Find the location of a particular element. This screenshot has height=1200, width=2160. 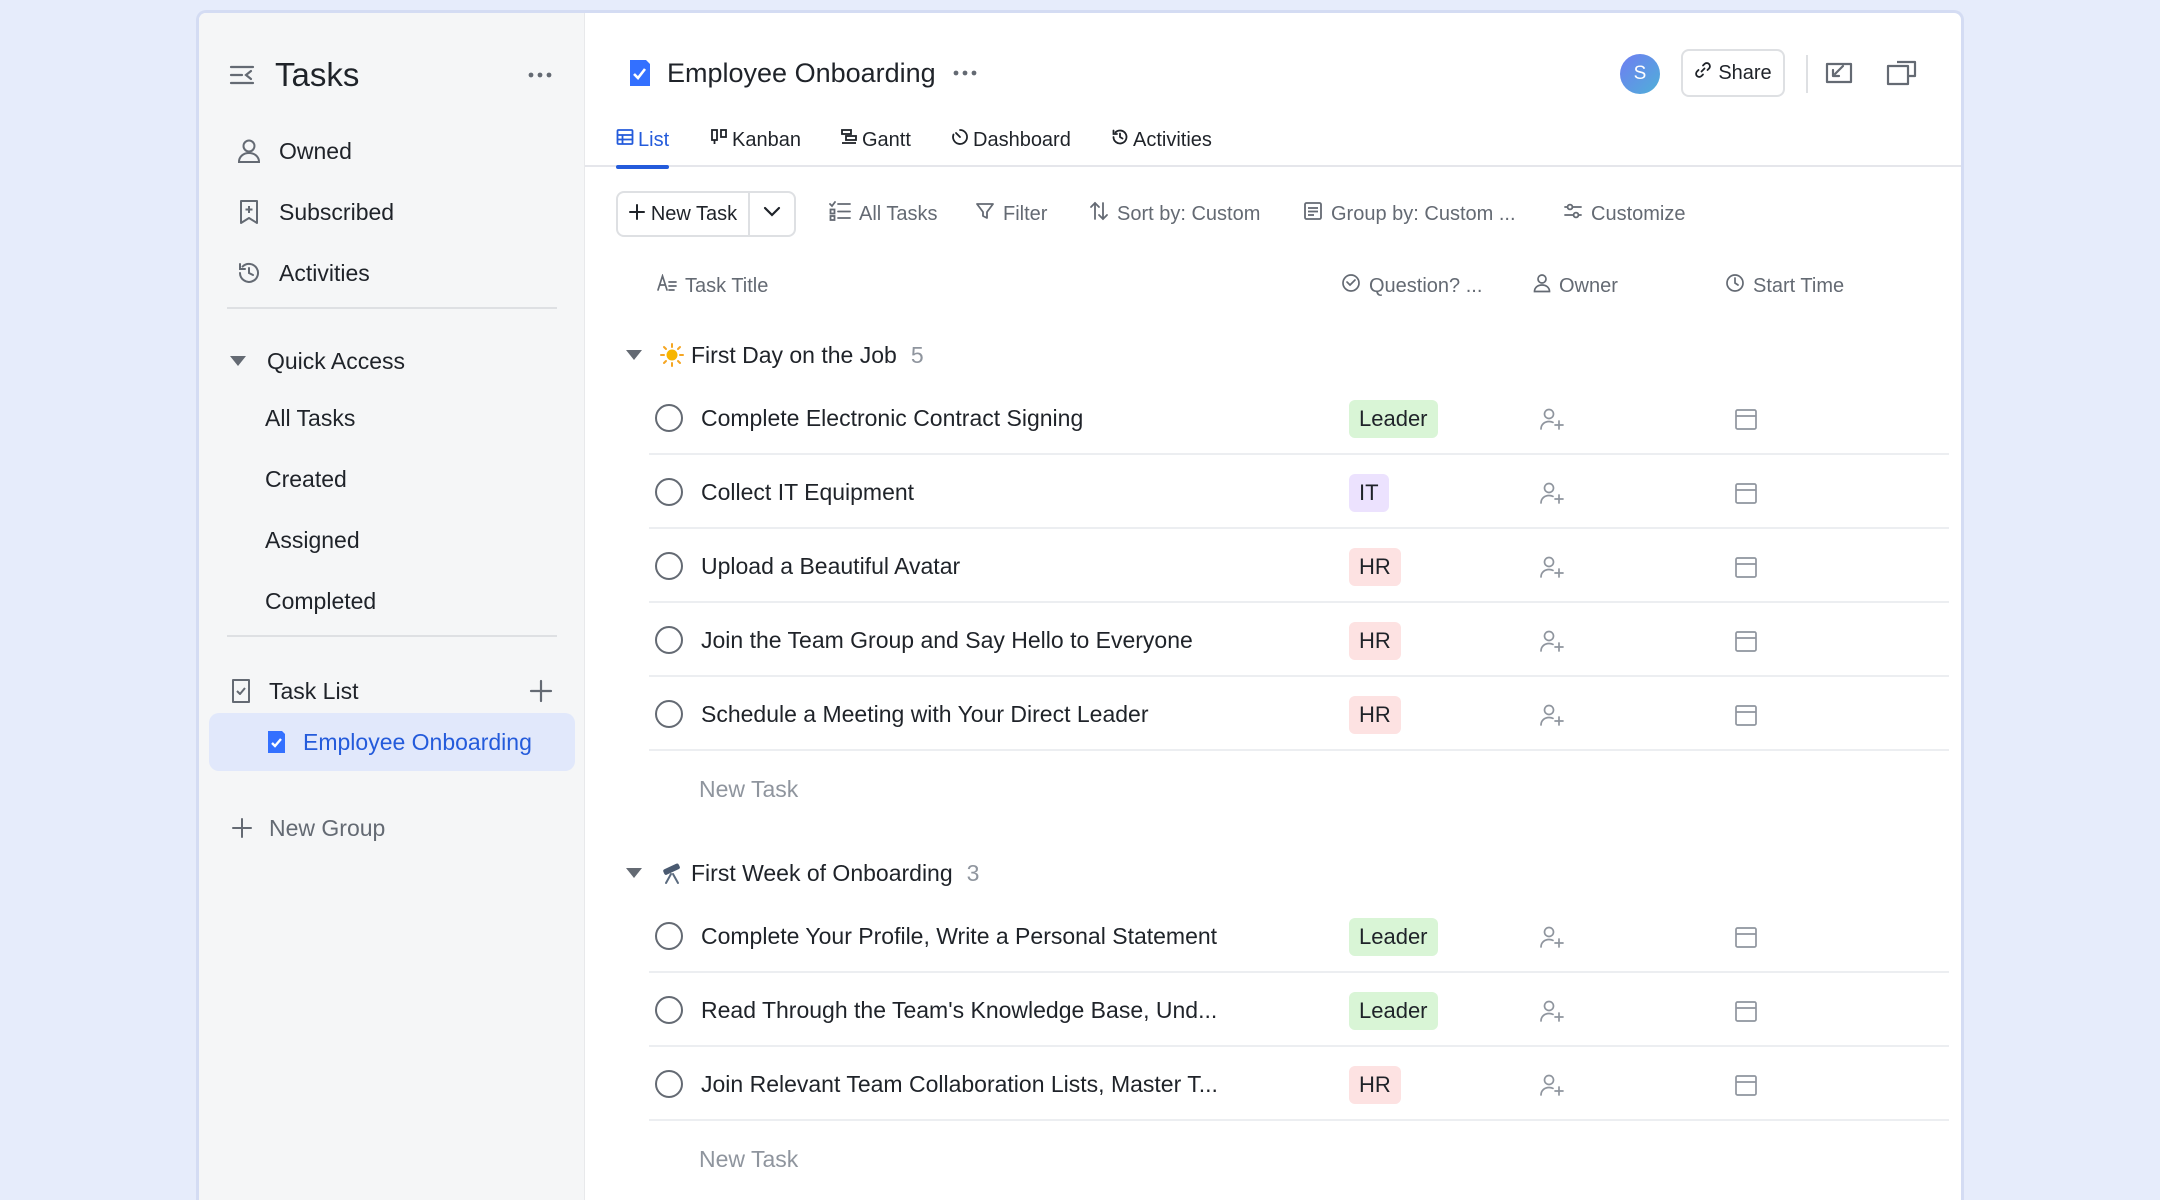

all-tasks-filter: All Tasks is located at coordinates (883, 214).